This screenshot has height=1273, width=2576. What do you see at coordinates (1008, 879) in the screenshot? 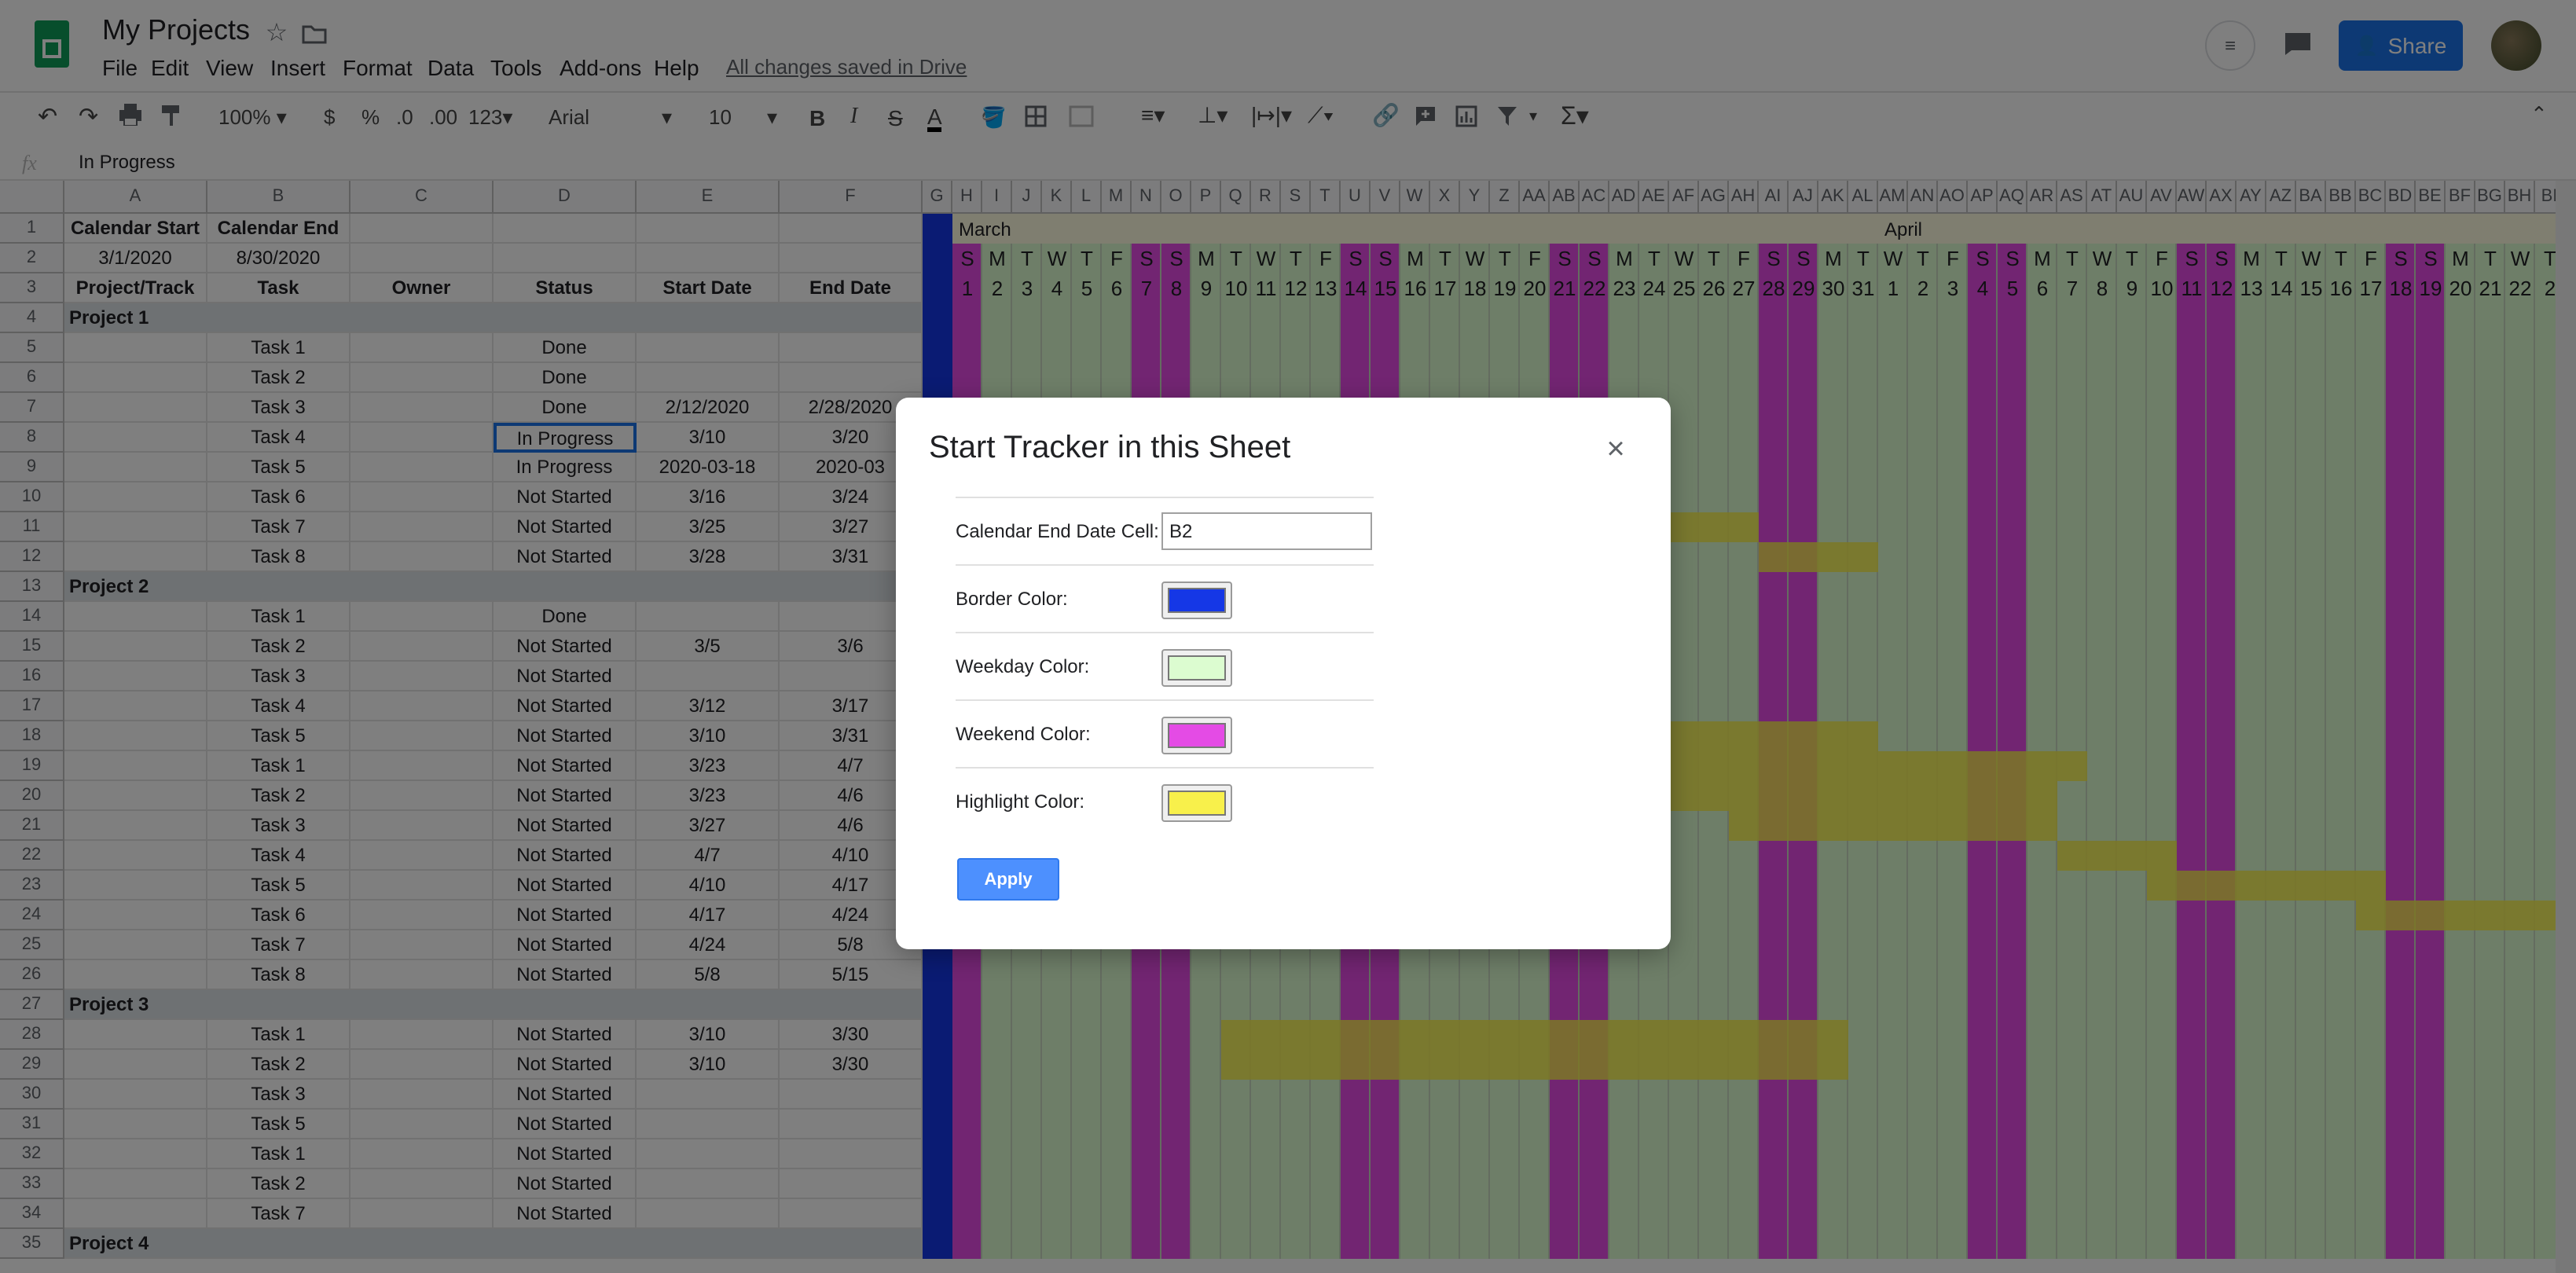
I see `apply-button: Apply` at bounding box center [1008, 879].